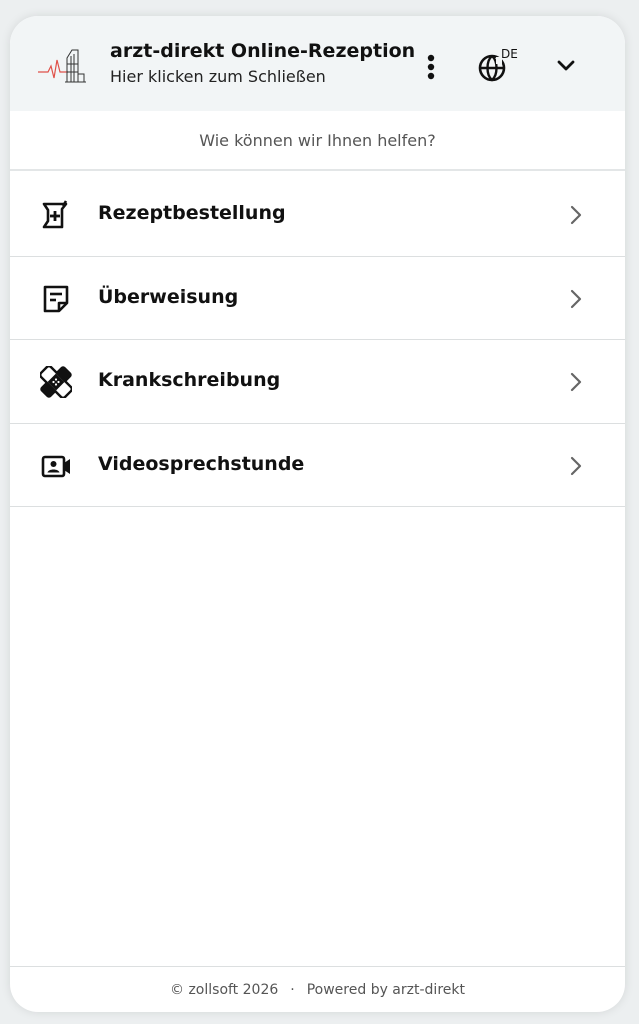  I want to click on collapse-button, so click(566, 66).